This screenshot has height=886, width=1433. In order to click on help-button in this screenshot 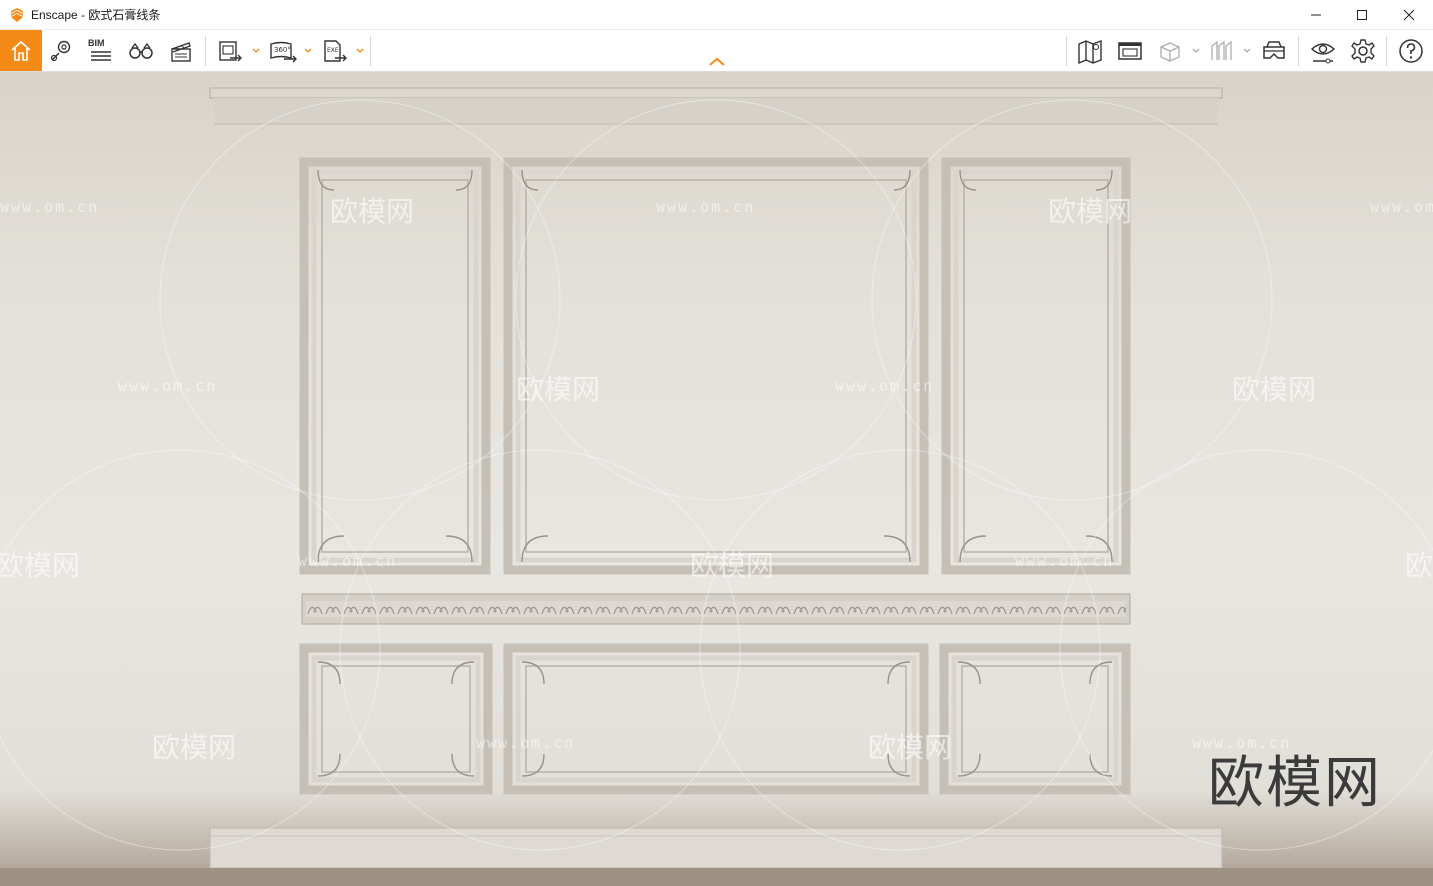, I will do `click(1411, 50)`.